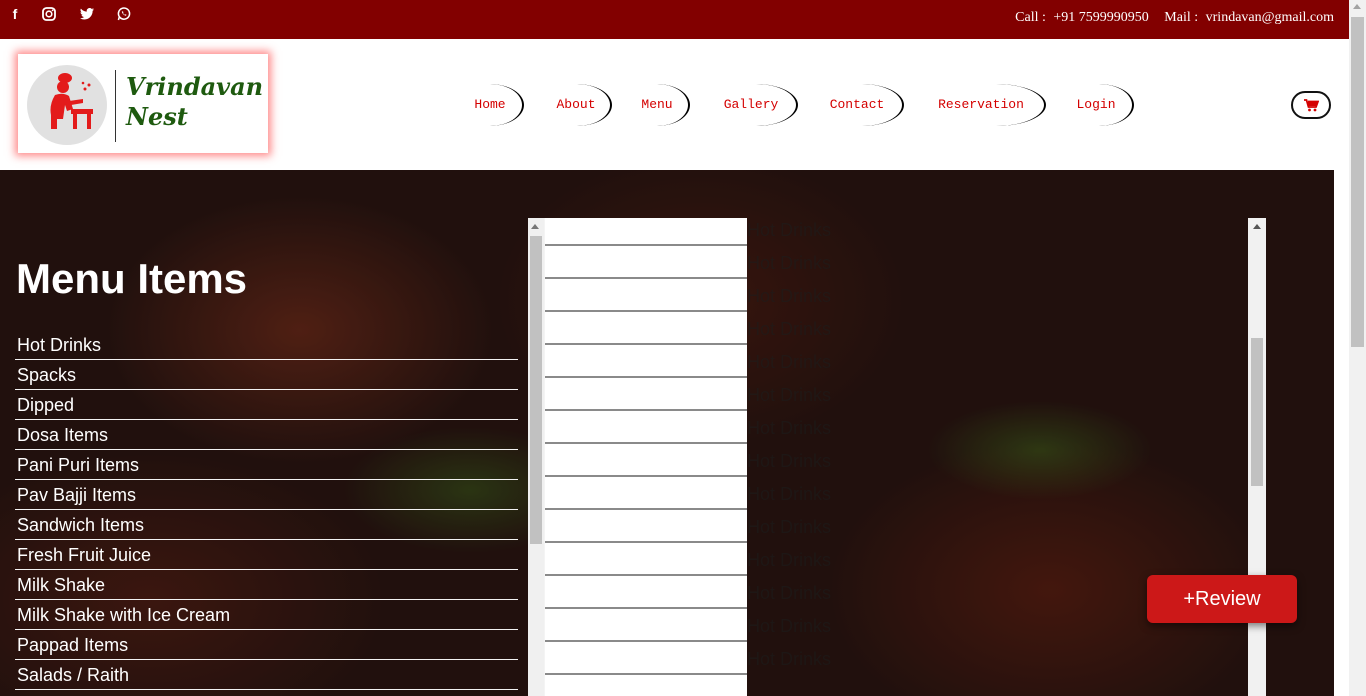 This screenshot has height=696, width=1366. I want to click on menu-category-item: Salads / Raith, so click(266, 675).